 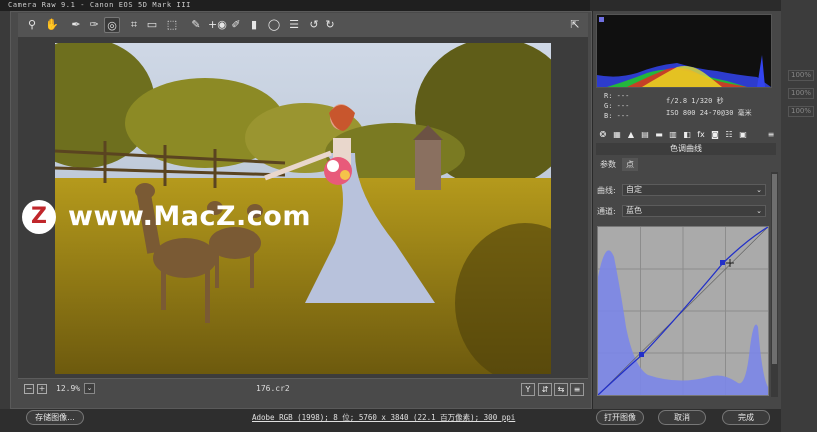 What do you see at coordinates (645, 134) in the screenshot?
I see `hsl-panel-icon: ▤` at bounding box center [645, 134].